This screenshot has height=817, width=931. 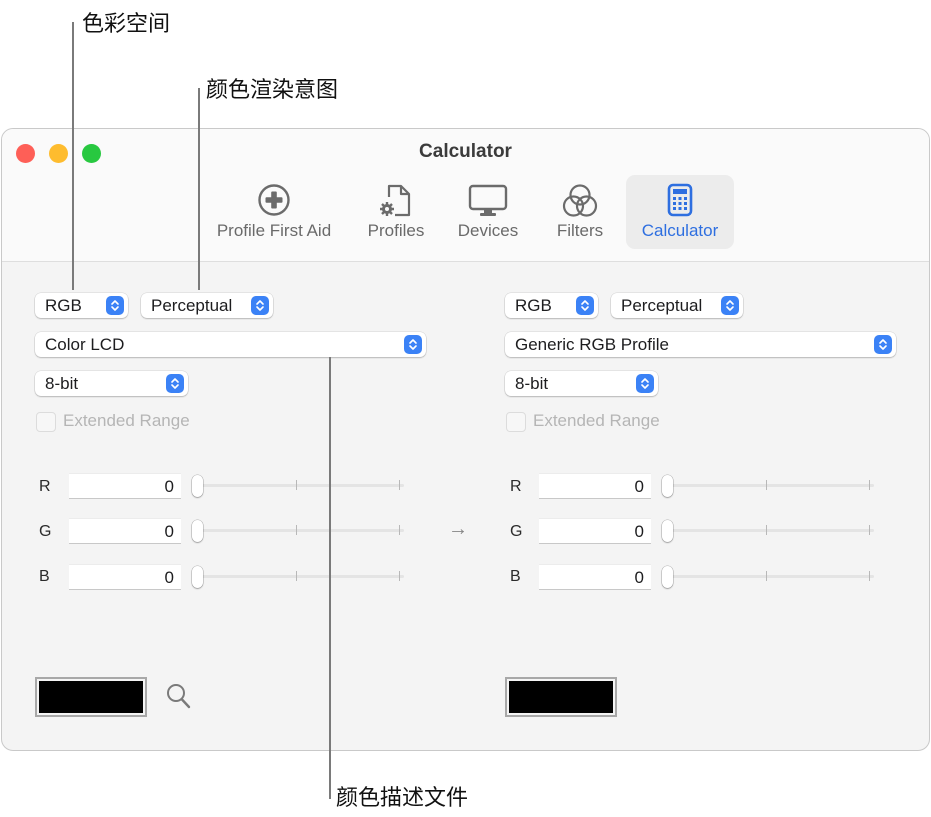 I want to click on tab-label: Profiles, so click(x=396, y=230).